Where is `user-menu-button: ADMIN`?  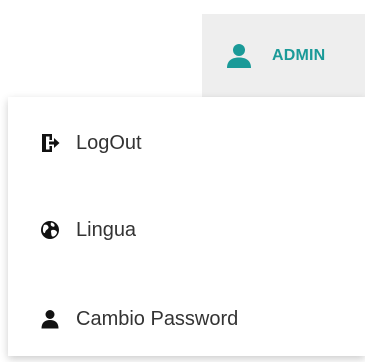
user-menu-button: ADMIN is located at coordinates (283, 55).